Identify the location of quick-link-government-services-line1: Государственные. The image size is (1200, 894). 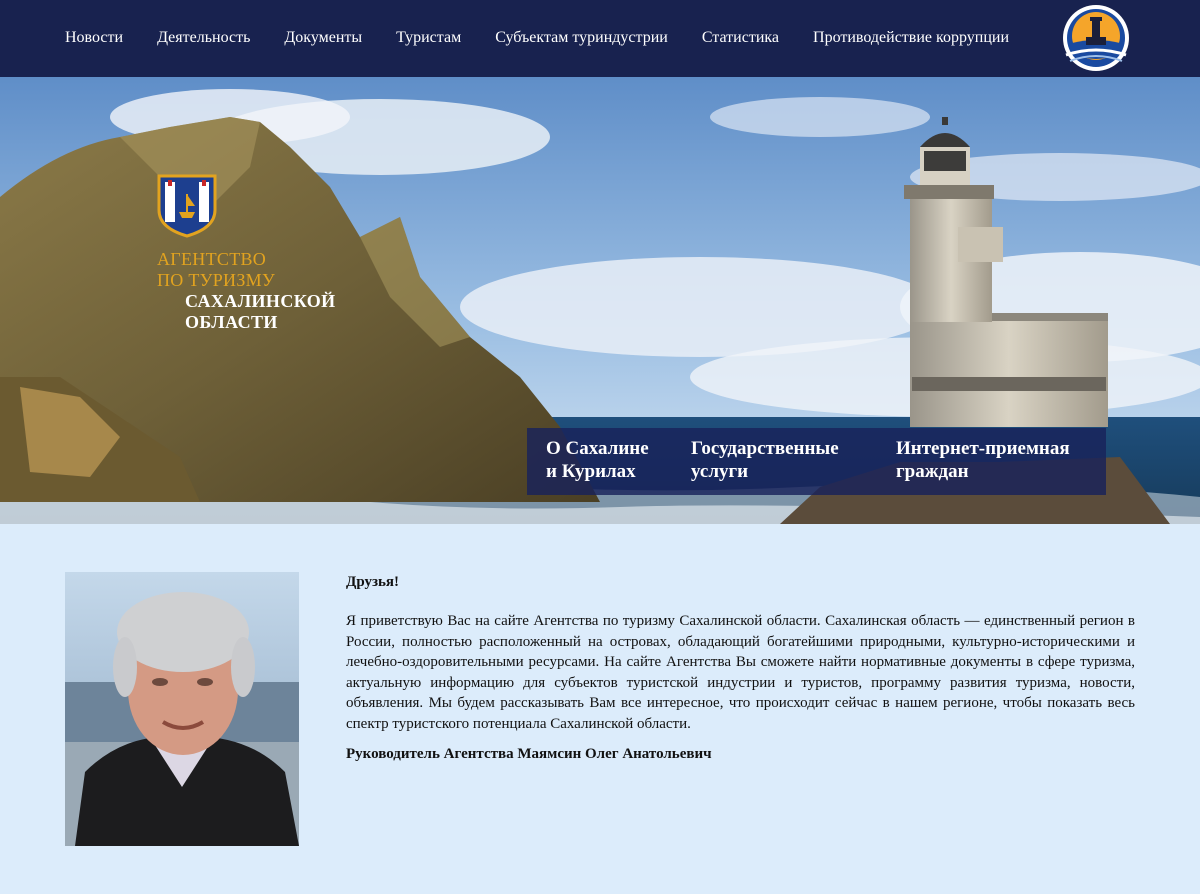
(765, 448).